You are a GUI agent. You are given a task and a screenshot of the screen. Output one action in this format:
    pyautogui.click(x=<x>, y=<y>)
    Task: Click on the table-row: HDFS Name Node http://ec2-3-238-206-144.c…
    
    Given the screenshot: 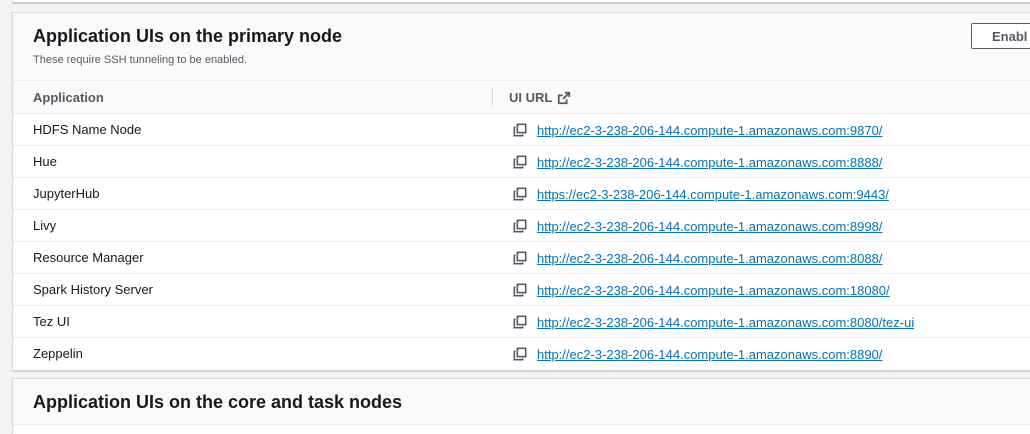 What is the action you would take?
    pyautogui.click(x=521, y=130)
    